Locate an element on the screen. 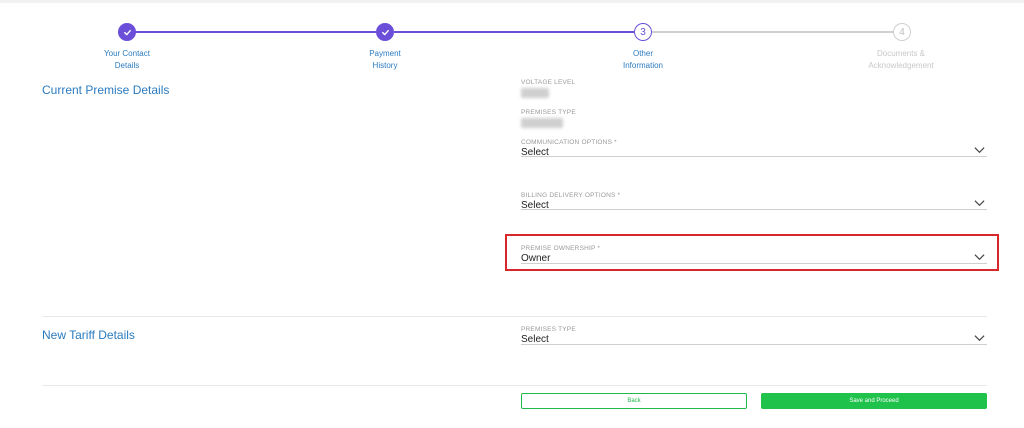 This screenshot has height=428, width=1024. new-tariff-title: New Tariff Details is located at coordinates (88, 335).